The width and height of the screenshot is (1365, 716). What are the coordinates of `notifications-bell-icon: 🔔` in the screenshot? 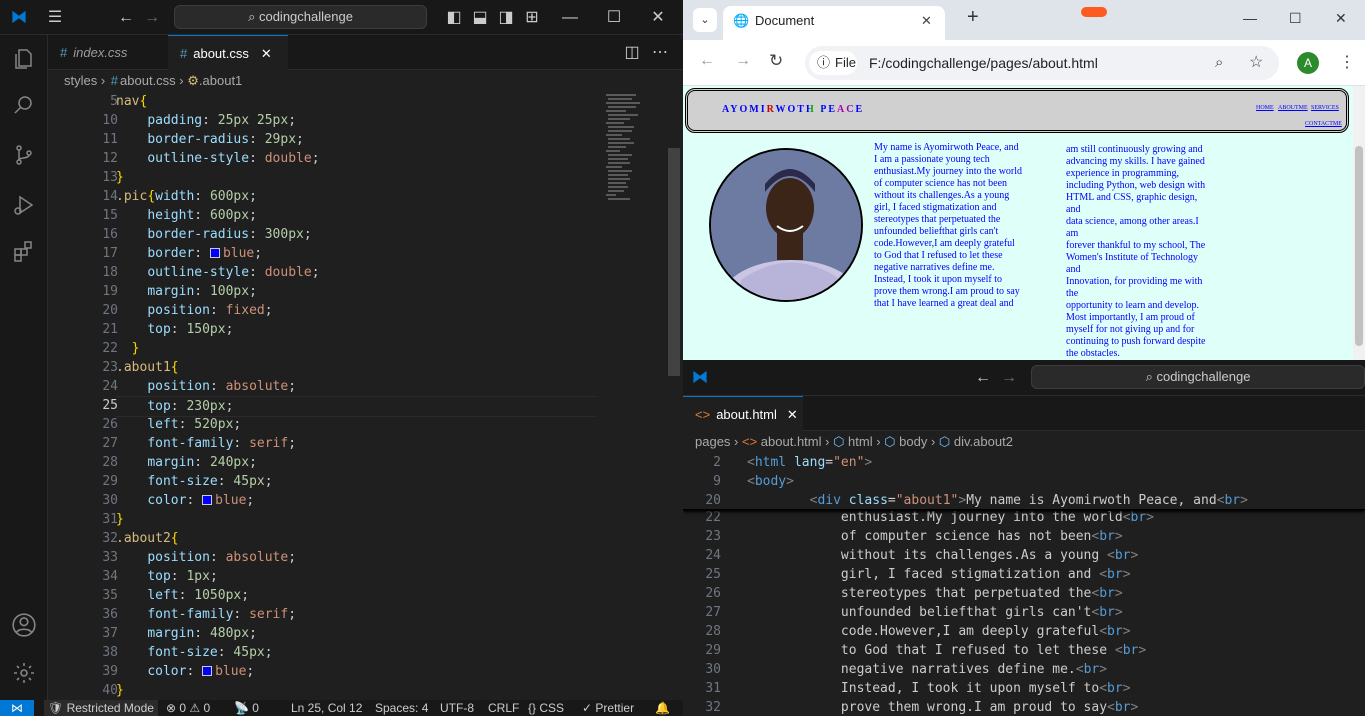 It's located at (662, 708).